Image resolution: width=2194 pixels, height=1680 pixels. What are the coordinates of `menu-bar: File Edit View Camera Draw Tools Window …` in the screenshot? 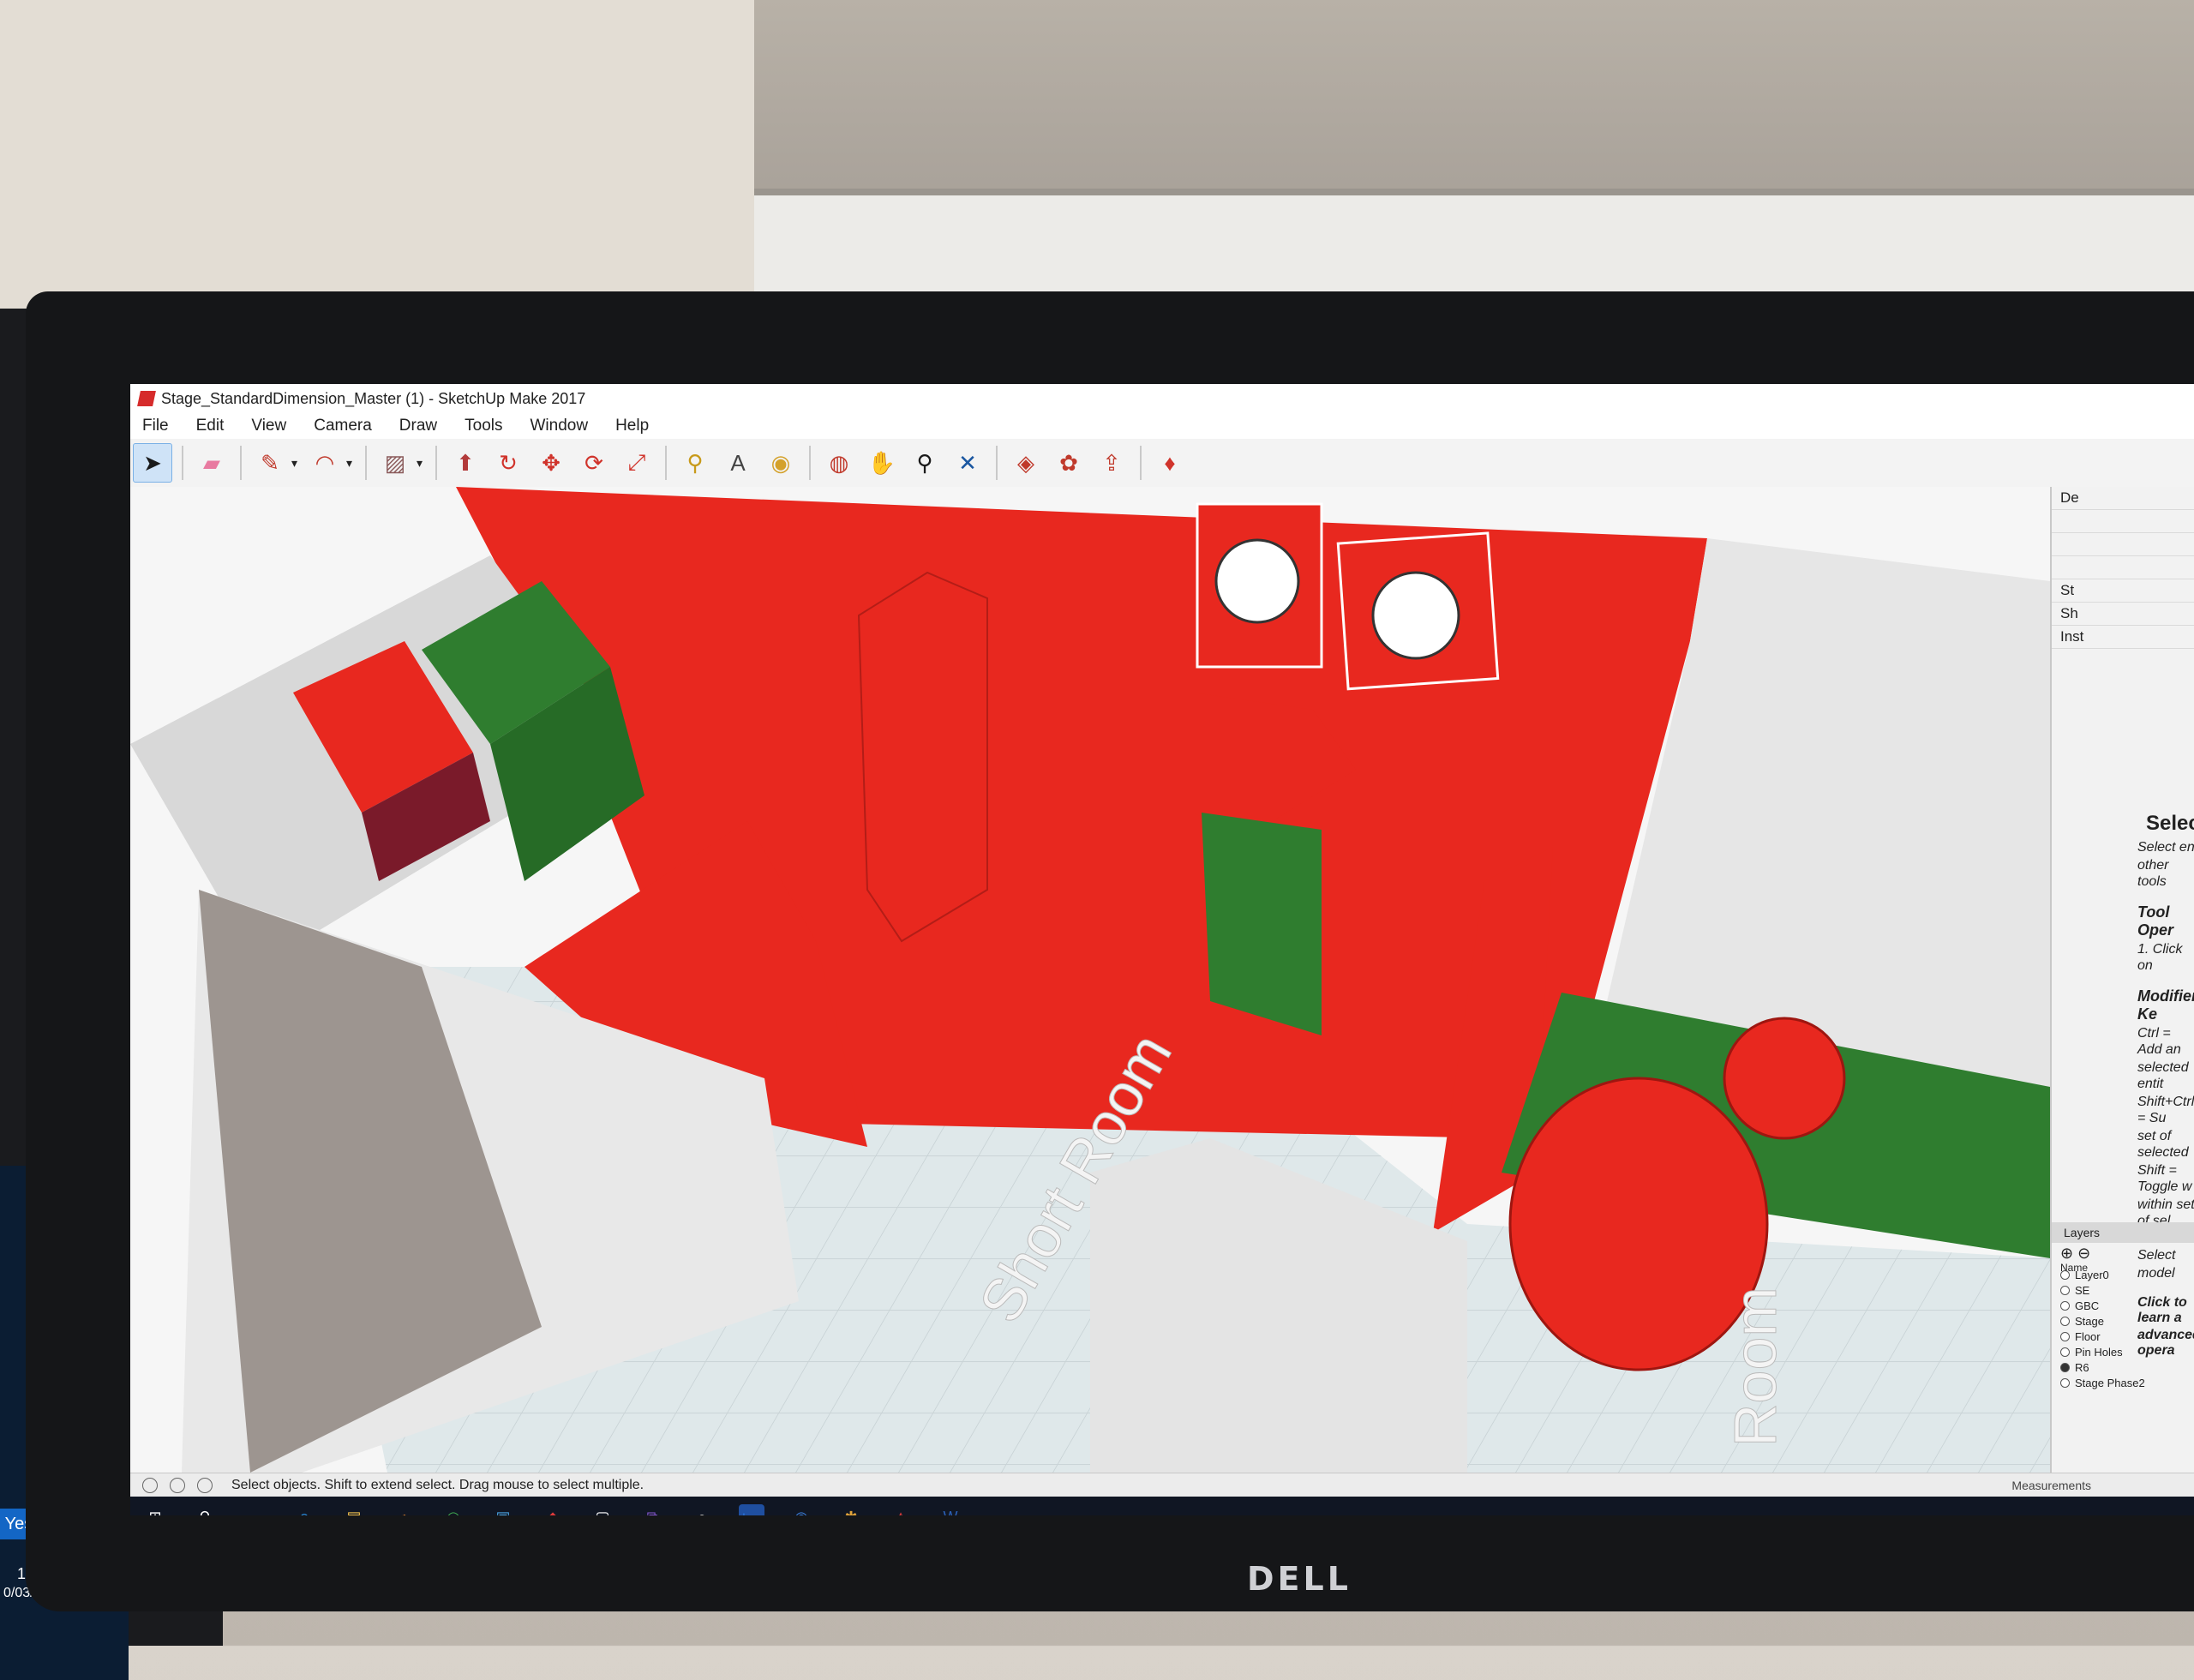 It's located at (1162, 426).